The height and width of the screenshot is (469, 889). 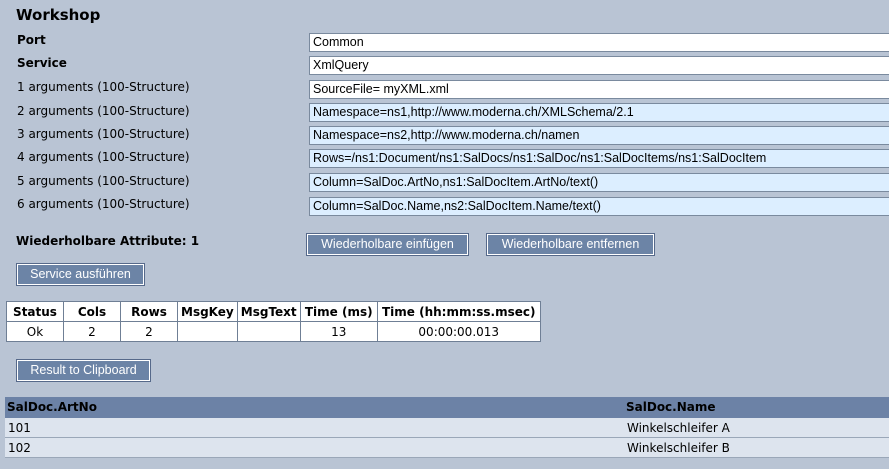 What do you see at coordinates (149, 311) in the screenshot?
I see `rows-header: Rows` at bounding box center [149, 311].